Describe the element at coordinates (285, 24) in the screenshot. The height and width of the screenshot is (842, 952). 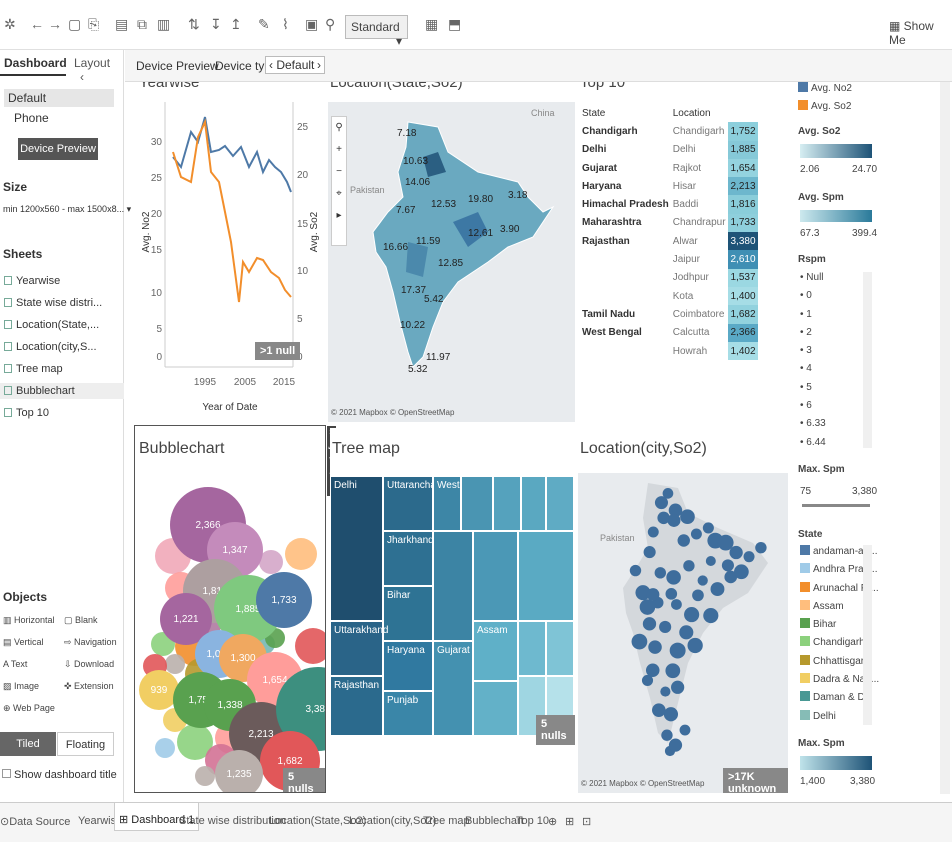
I see `group-icon: ⌇` at that location.